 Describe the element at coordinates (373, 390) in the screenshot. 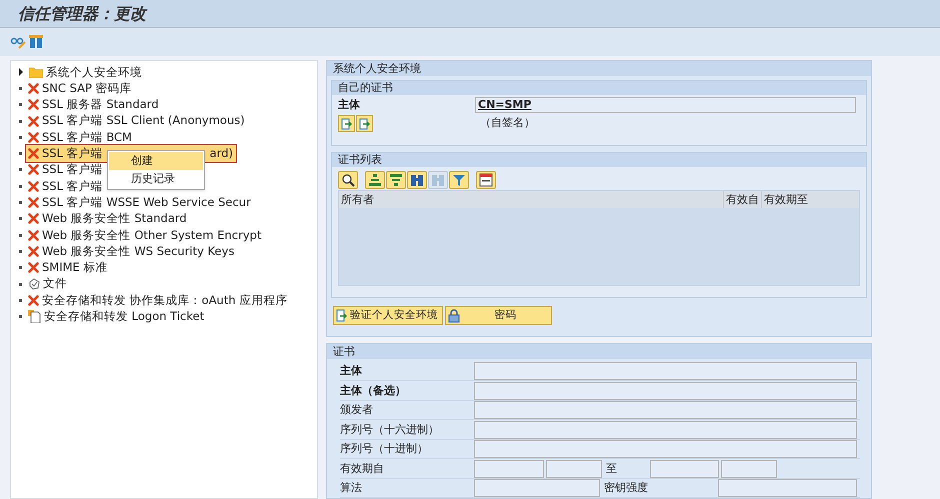

I see `field-label: 主体（备选）` at that location.